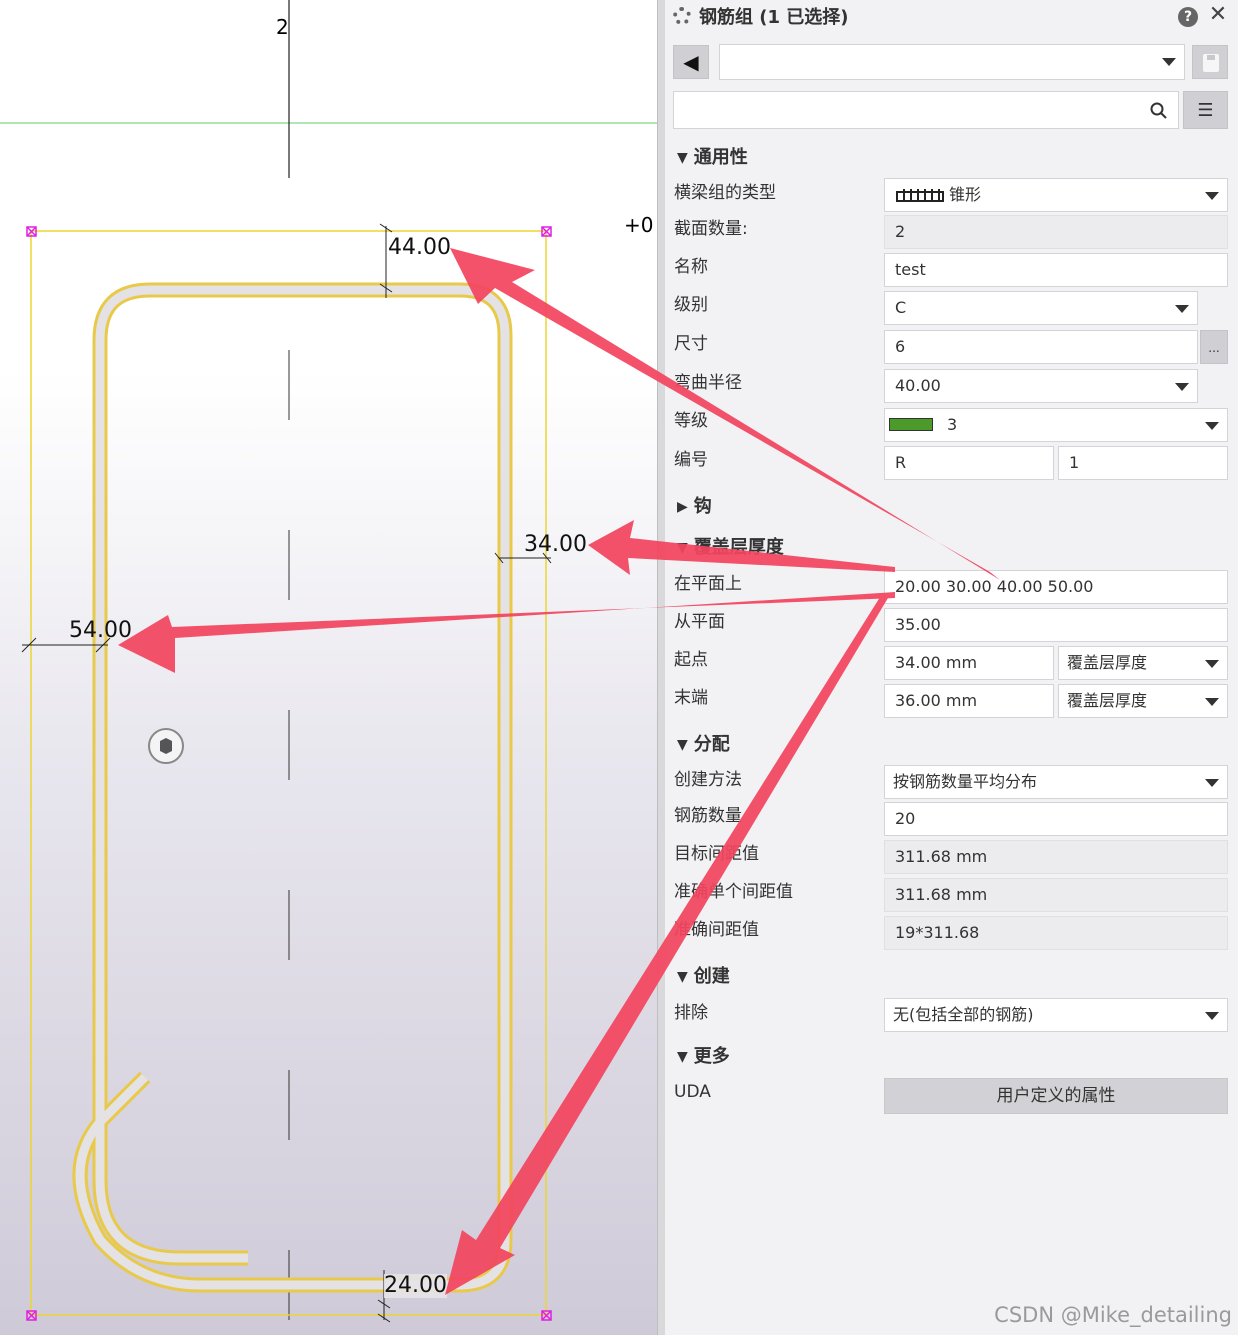 This screenshot has height=1335, width=1238. I want to click on exclude-select: 无(包括全部的钢筋), so click(1056, 1015).